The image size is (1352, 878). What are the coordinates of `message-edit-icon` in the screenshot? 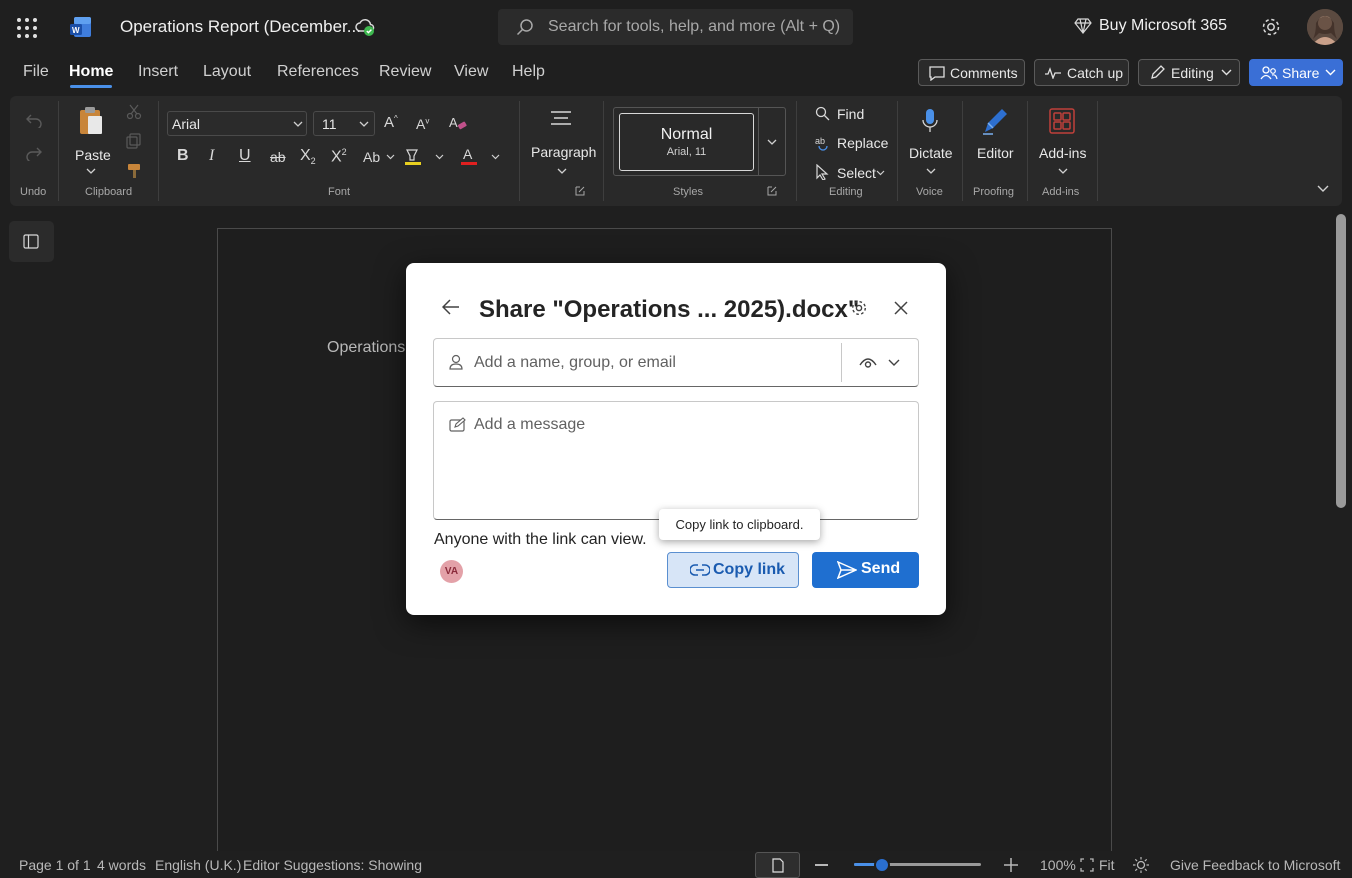 It's located at (457, 424).